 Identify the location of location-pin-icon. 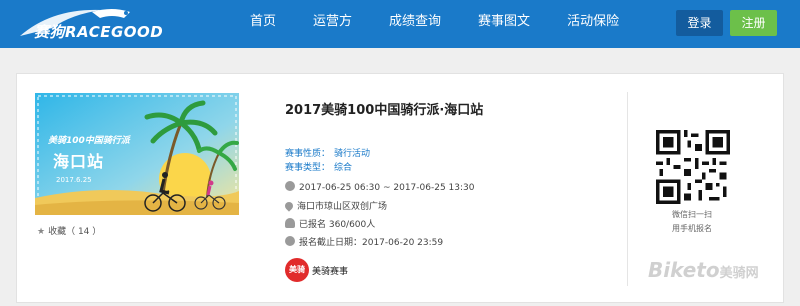
(289, 206).